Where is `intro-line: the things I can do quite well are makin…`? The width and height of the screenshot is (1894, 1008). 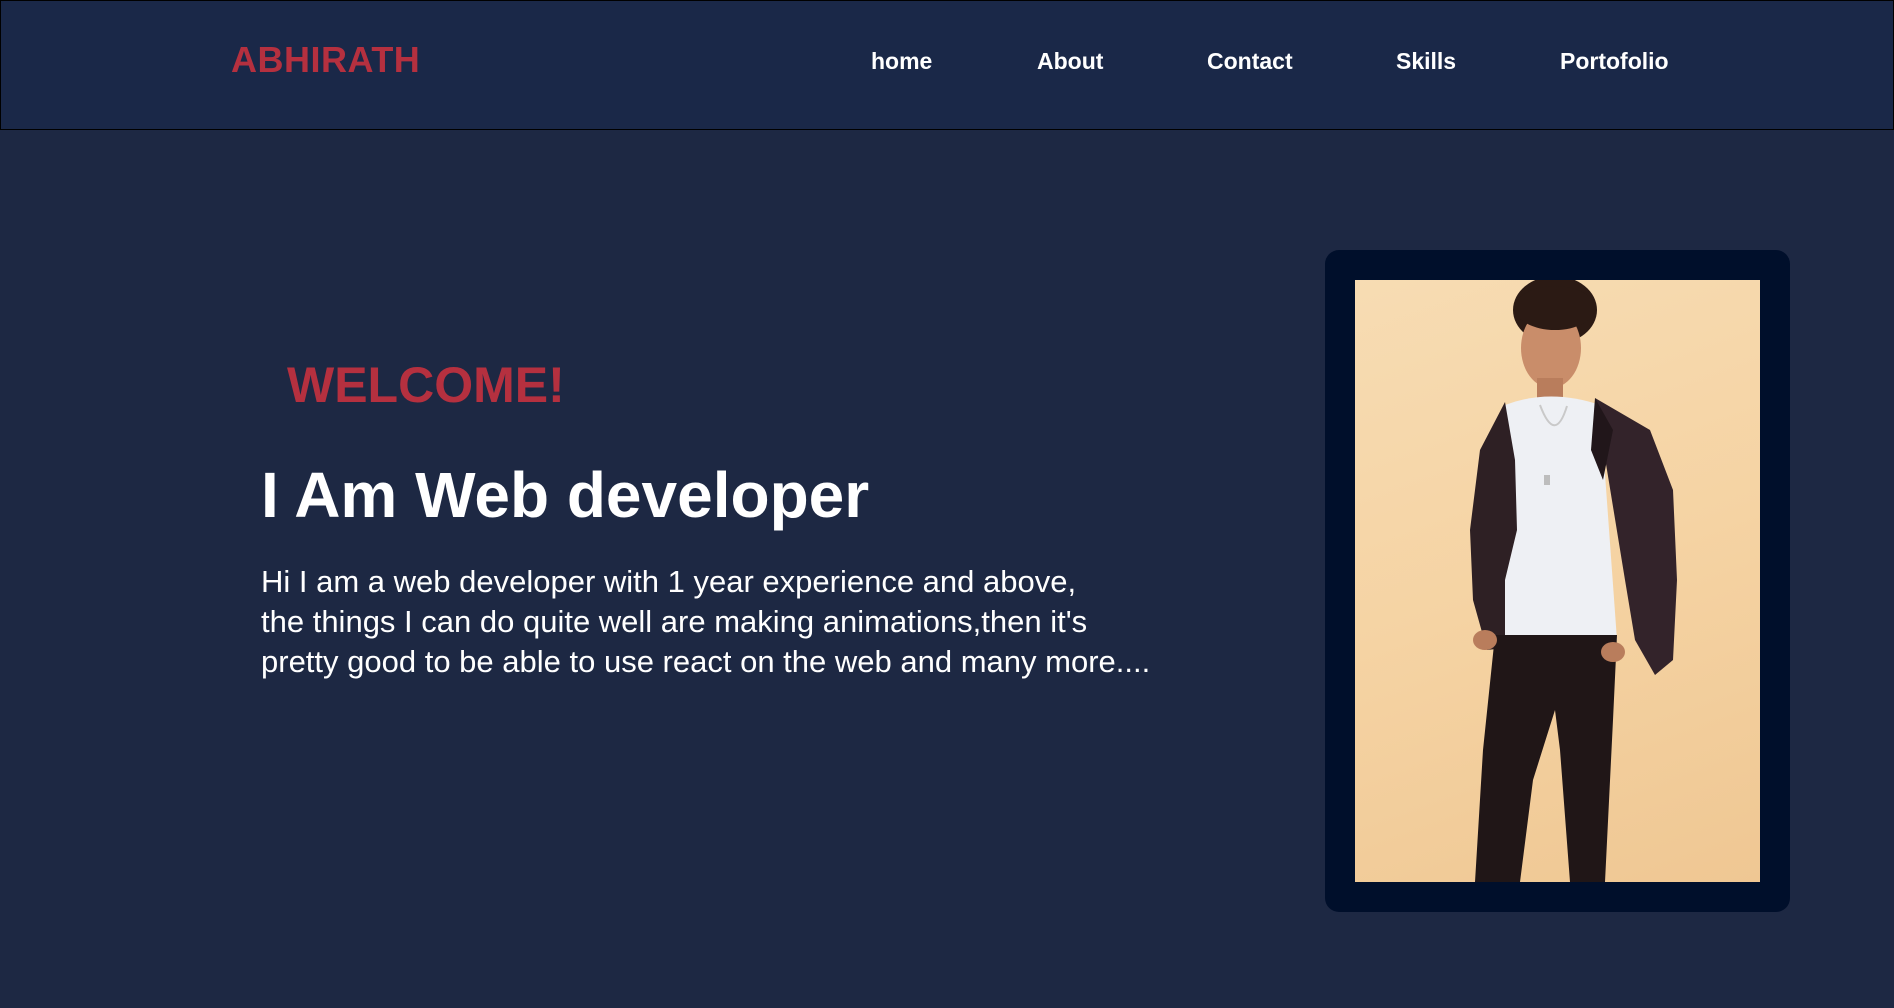
intro-line: the things I can do quite well are makin… is located at coordinates (674, 621).